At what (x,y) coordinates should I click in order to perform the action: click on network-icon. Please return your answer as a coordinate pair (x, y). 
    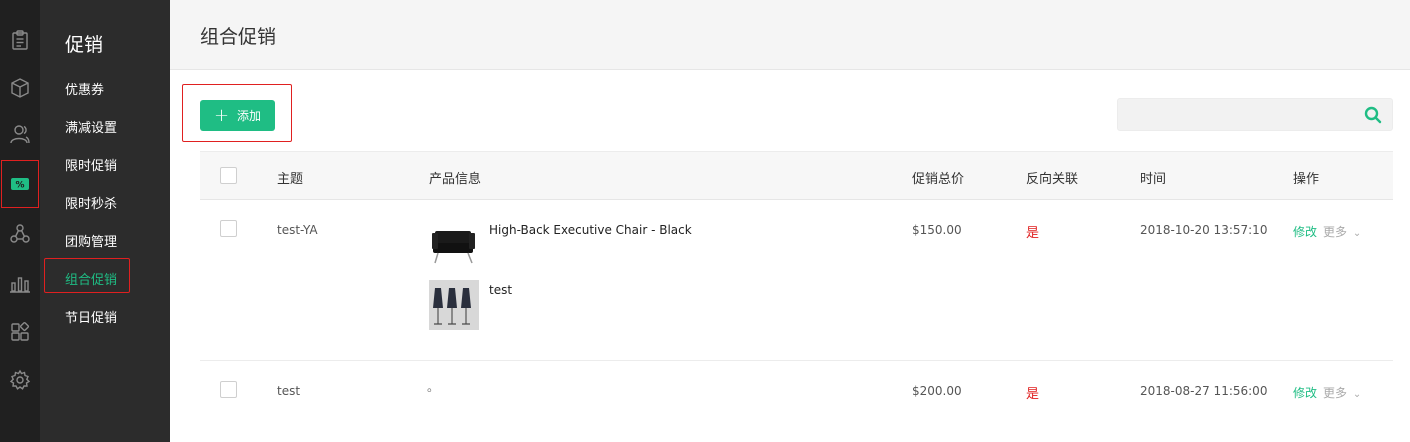
    Looking at the image, I should click on (20, 233).